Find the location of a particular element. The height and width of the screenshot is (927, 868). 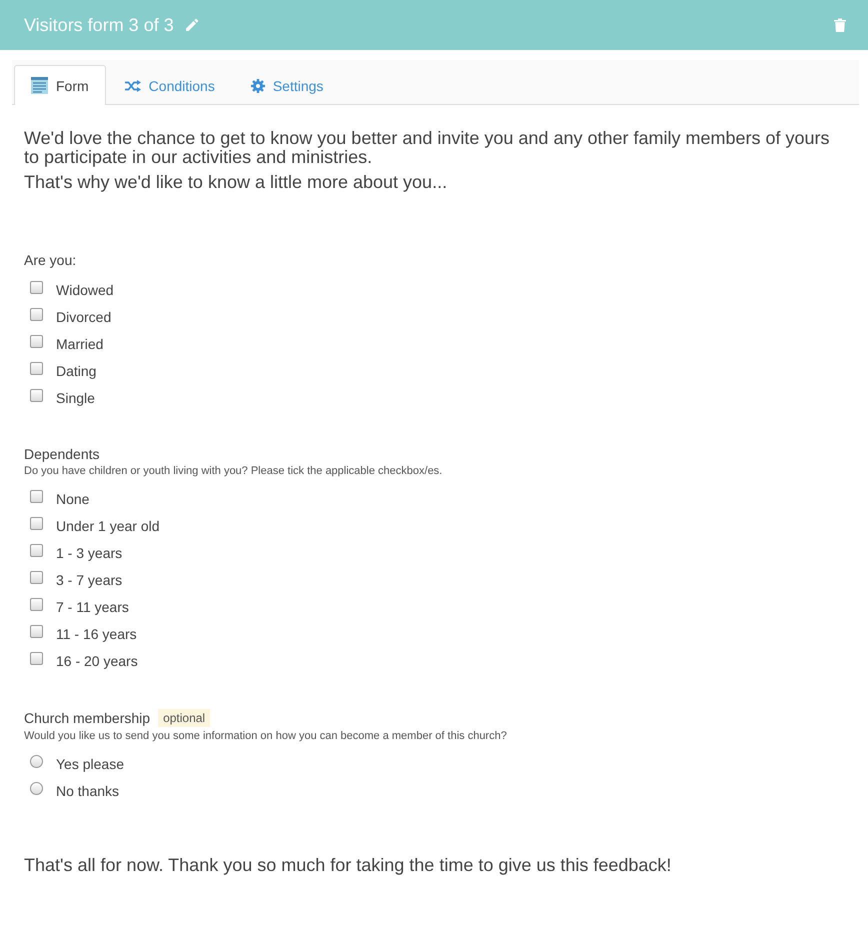

option-label: 3 - 7 years is located at coordinates (89, 580).